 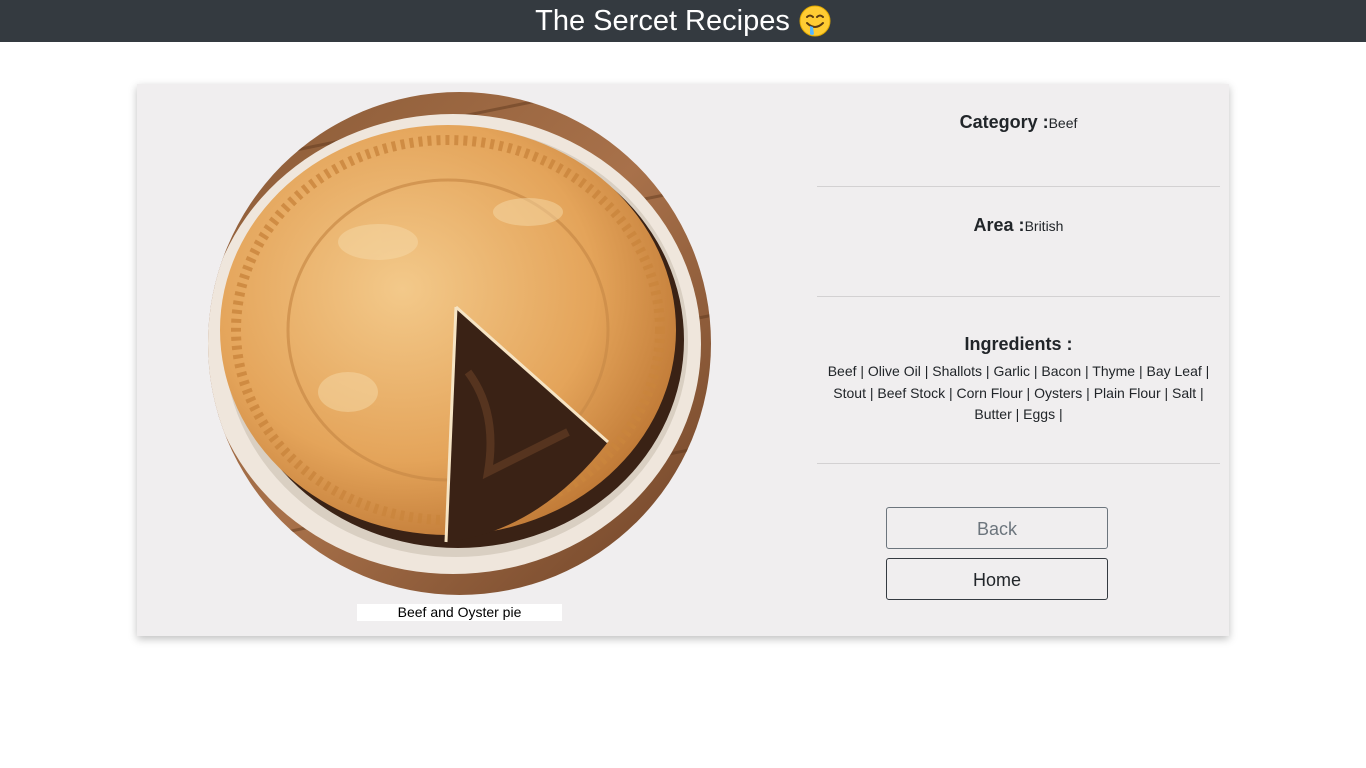 What do you see at coordinates (1018, 242) in the screenshot?
I see `area-row: Area :British` at bounding box center [1018, 242].